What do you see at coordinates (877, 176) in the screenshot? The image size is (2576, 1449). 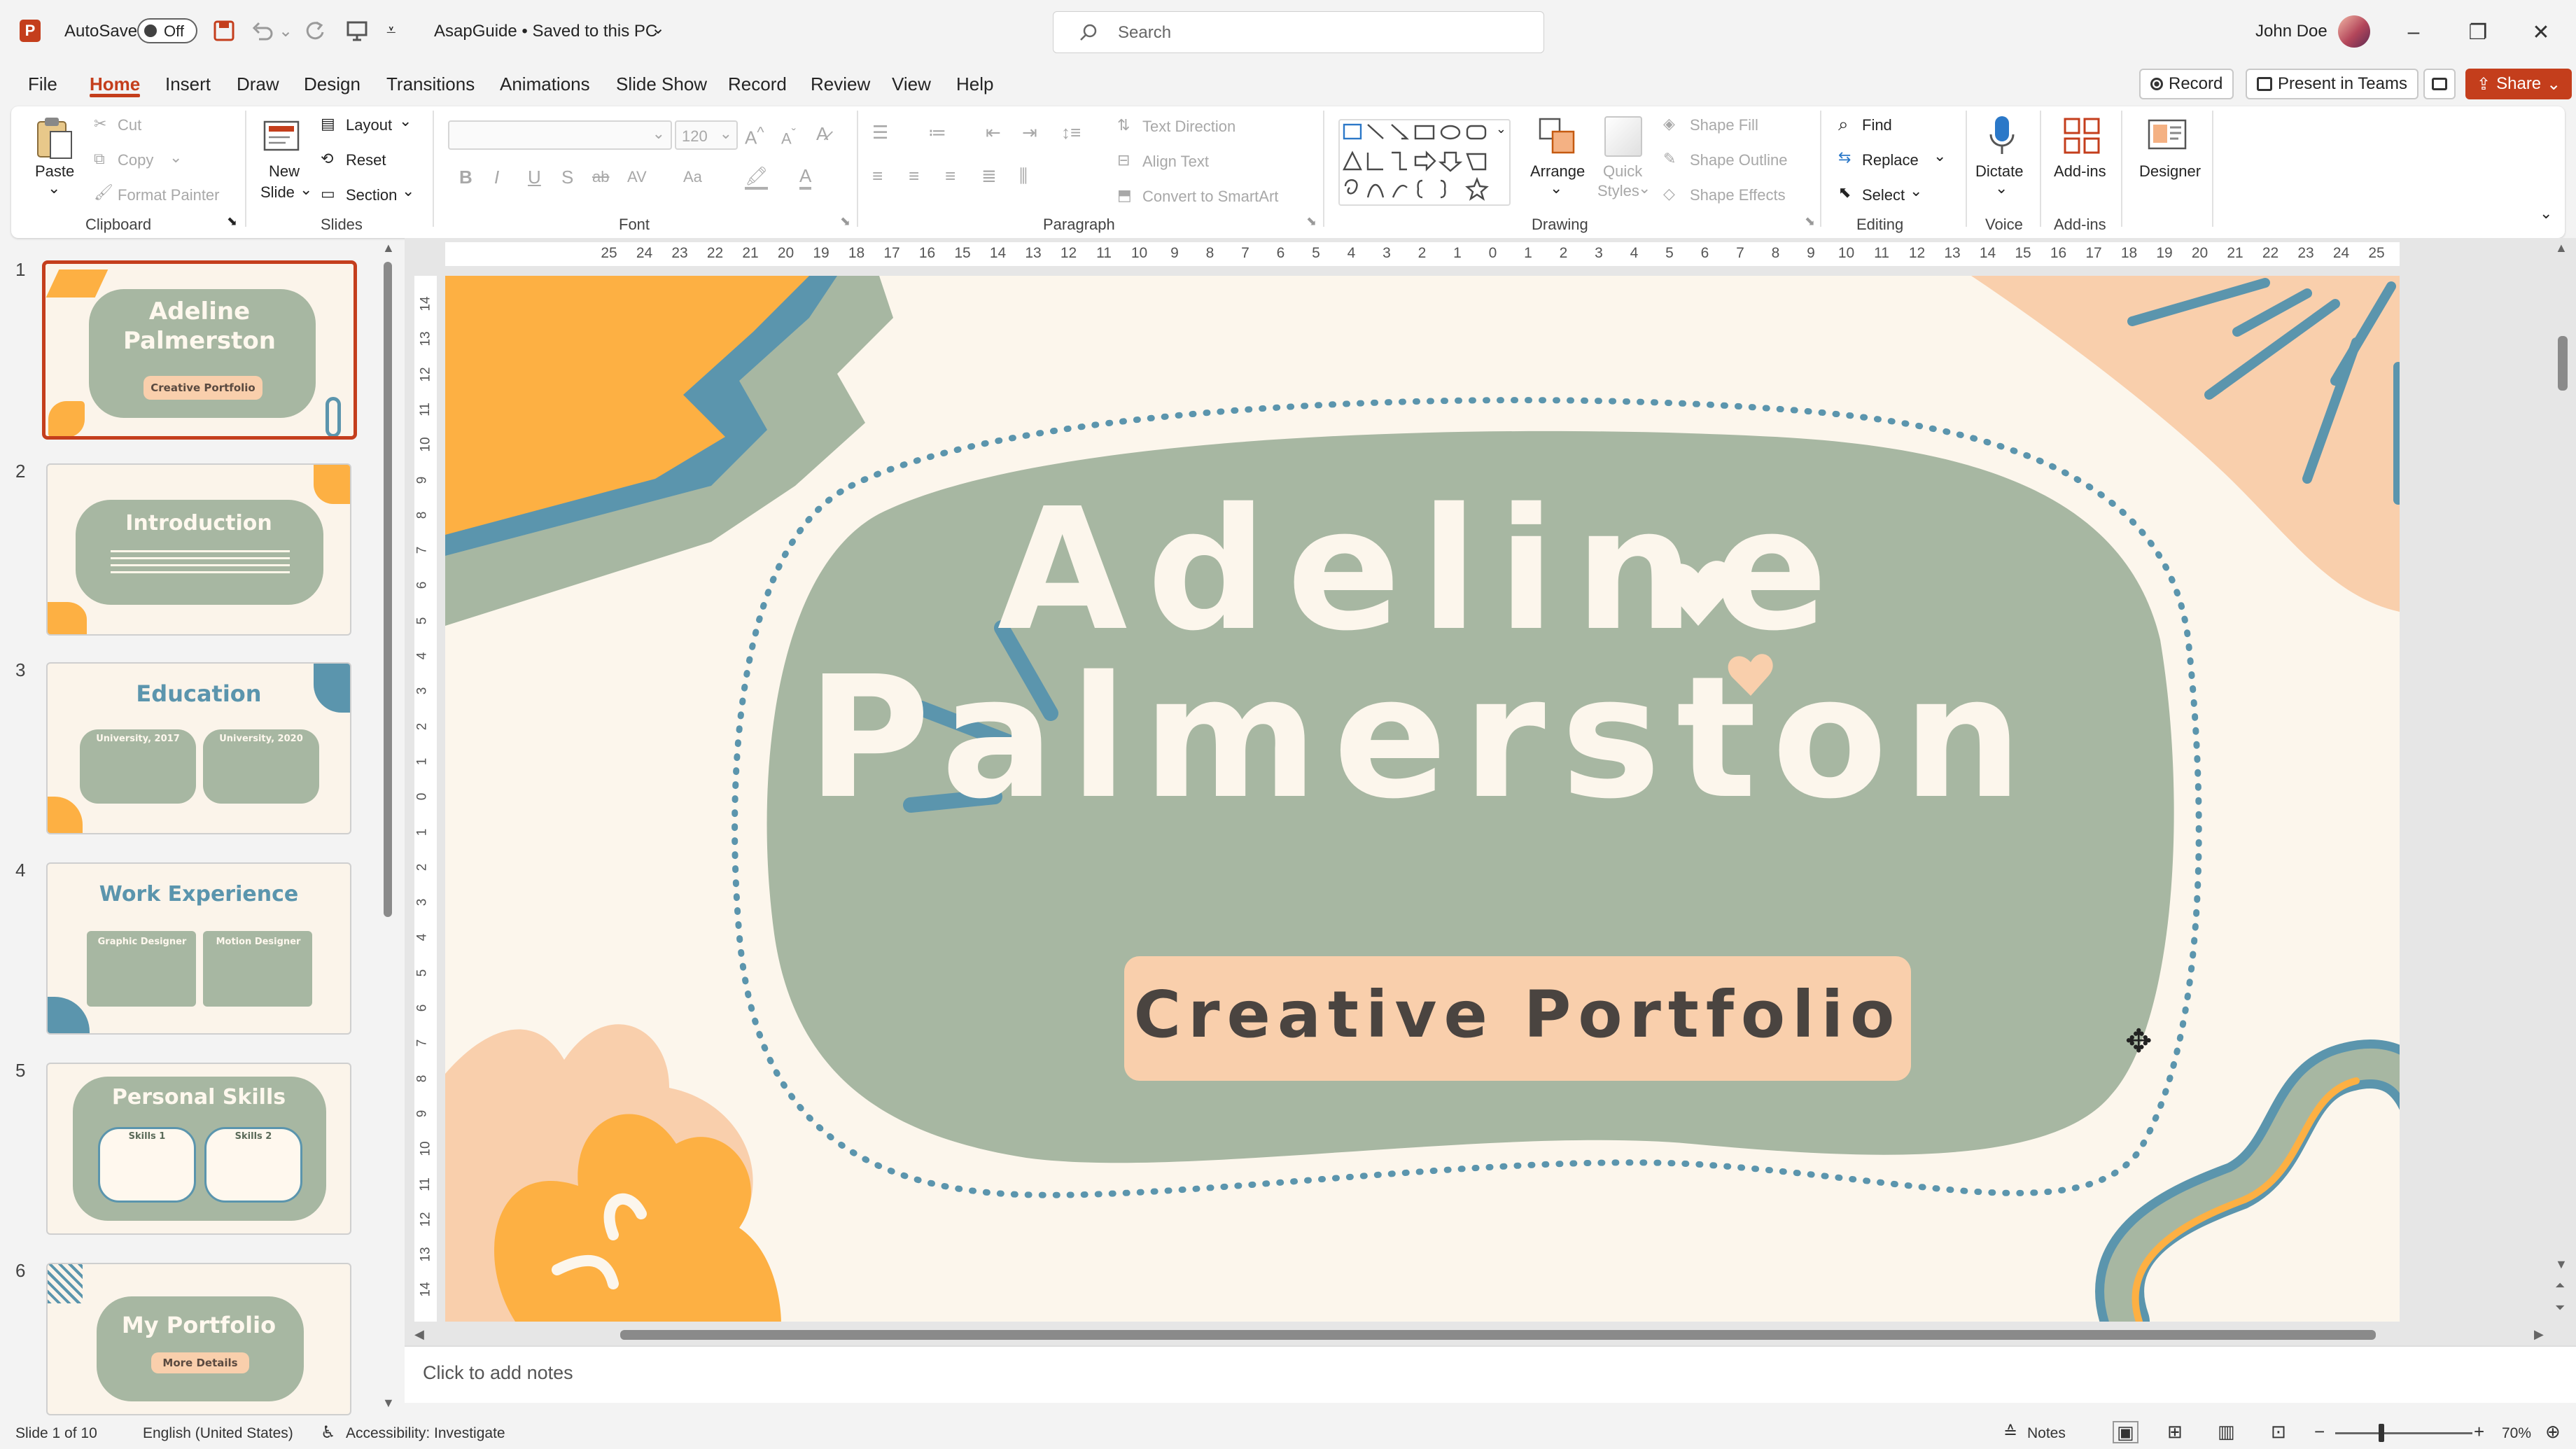 I see `align-left-icon: ≡` at bounding box center [877, 176].